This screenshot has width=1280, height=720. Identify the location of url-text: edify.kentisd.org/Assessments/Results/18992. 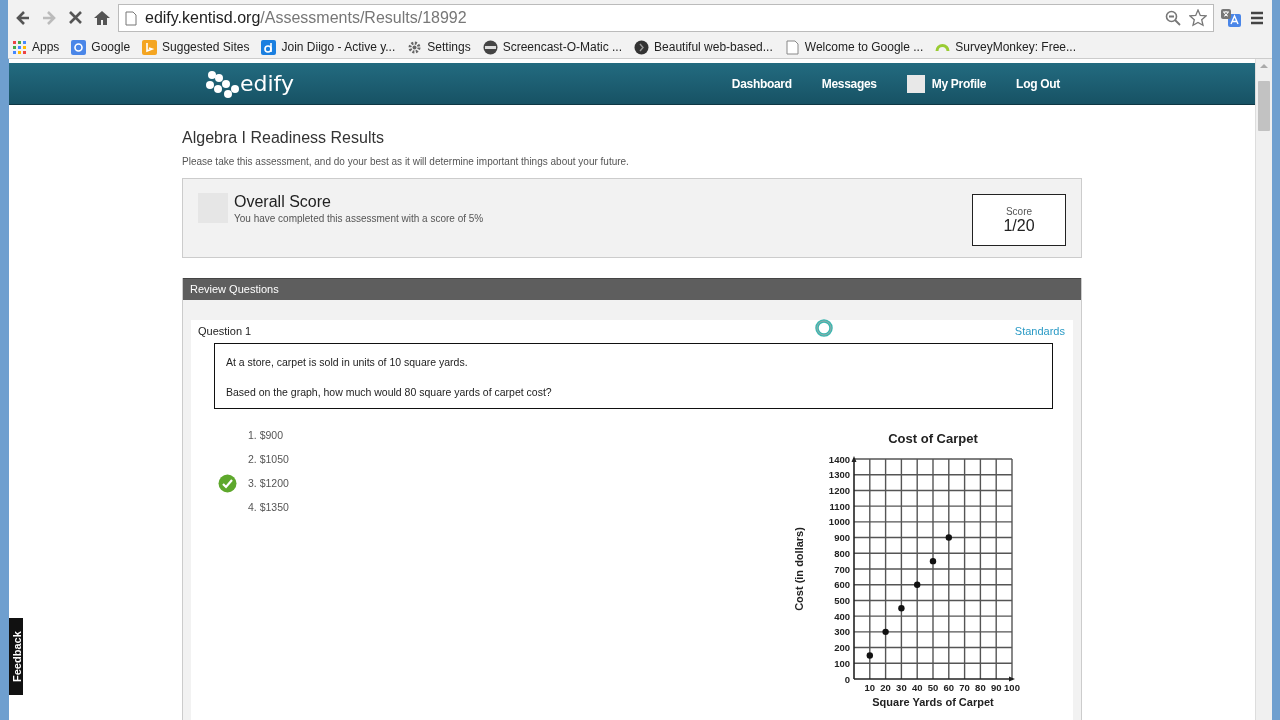
(306, 18).